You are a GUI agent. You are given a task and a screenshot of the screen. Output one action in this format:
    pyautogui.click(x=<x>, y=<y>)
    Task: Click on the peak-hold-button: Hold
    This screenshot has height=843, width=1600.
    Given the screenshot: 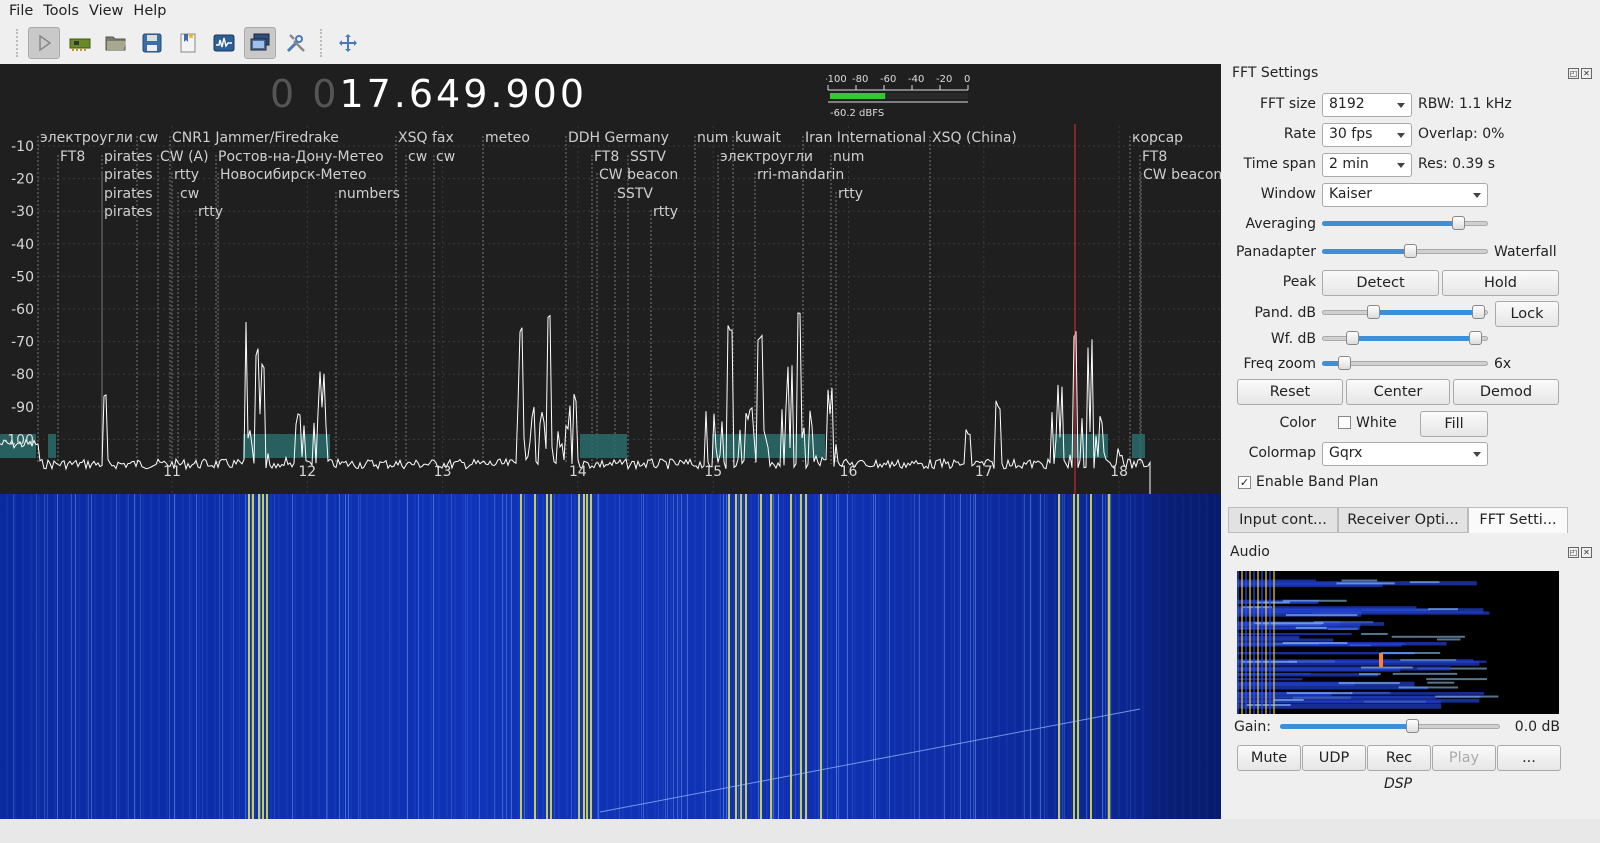 What is the action you would take?
    pyautogui.click(x=1500, y=283)
    